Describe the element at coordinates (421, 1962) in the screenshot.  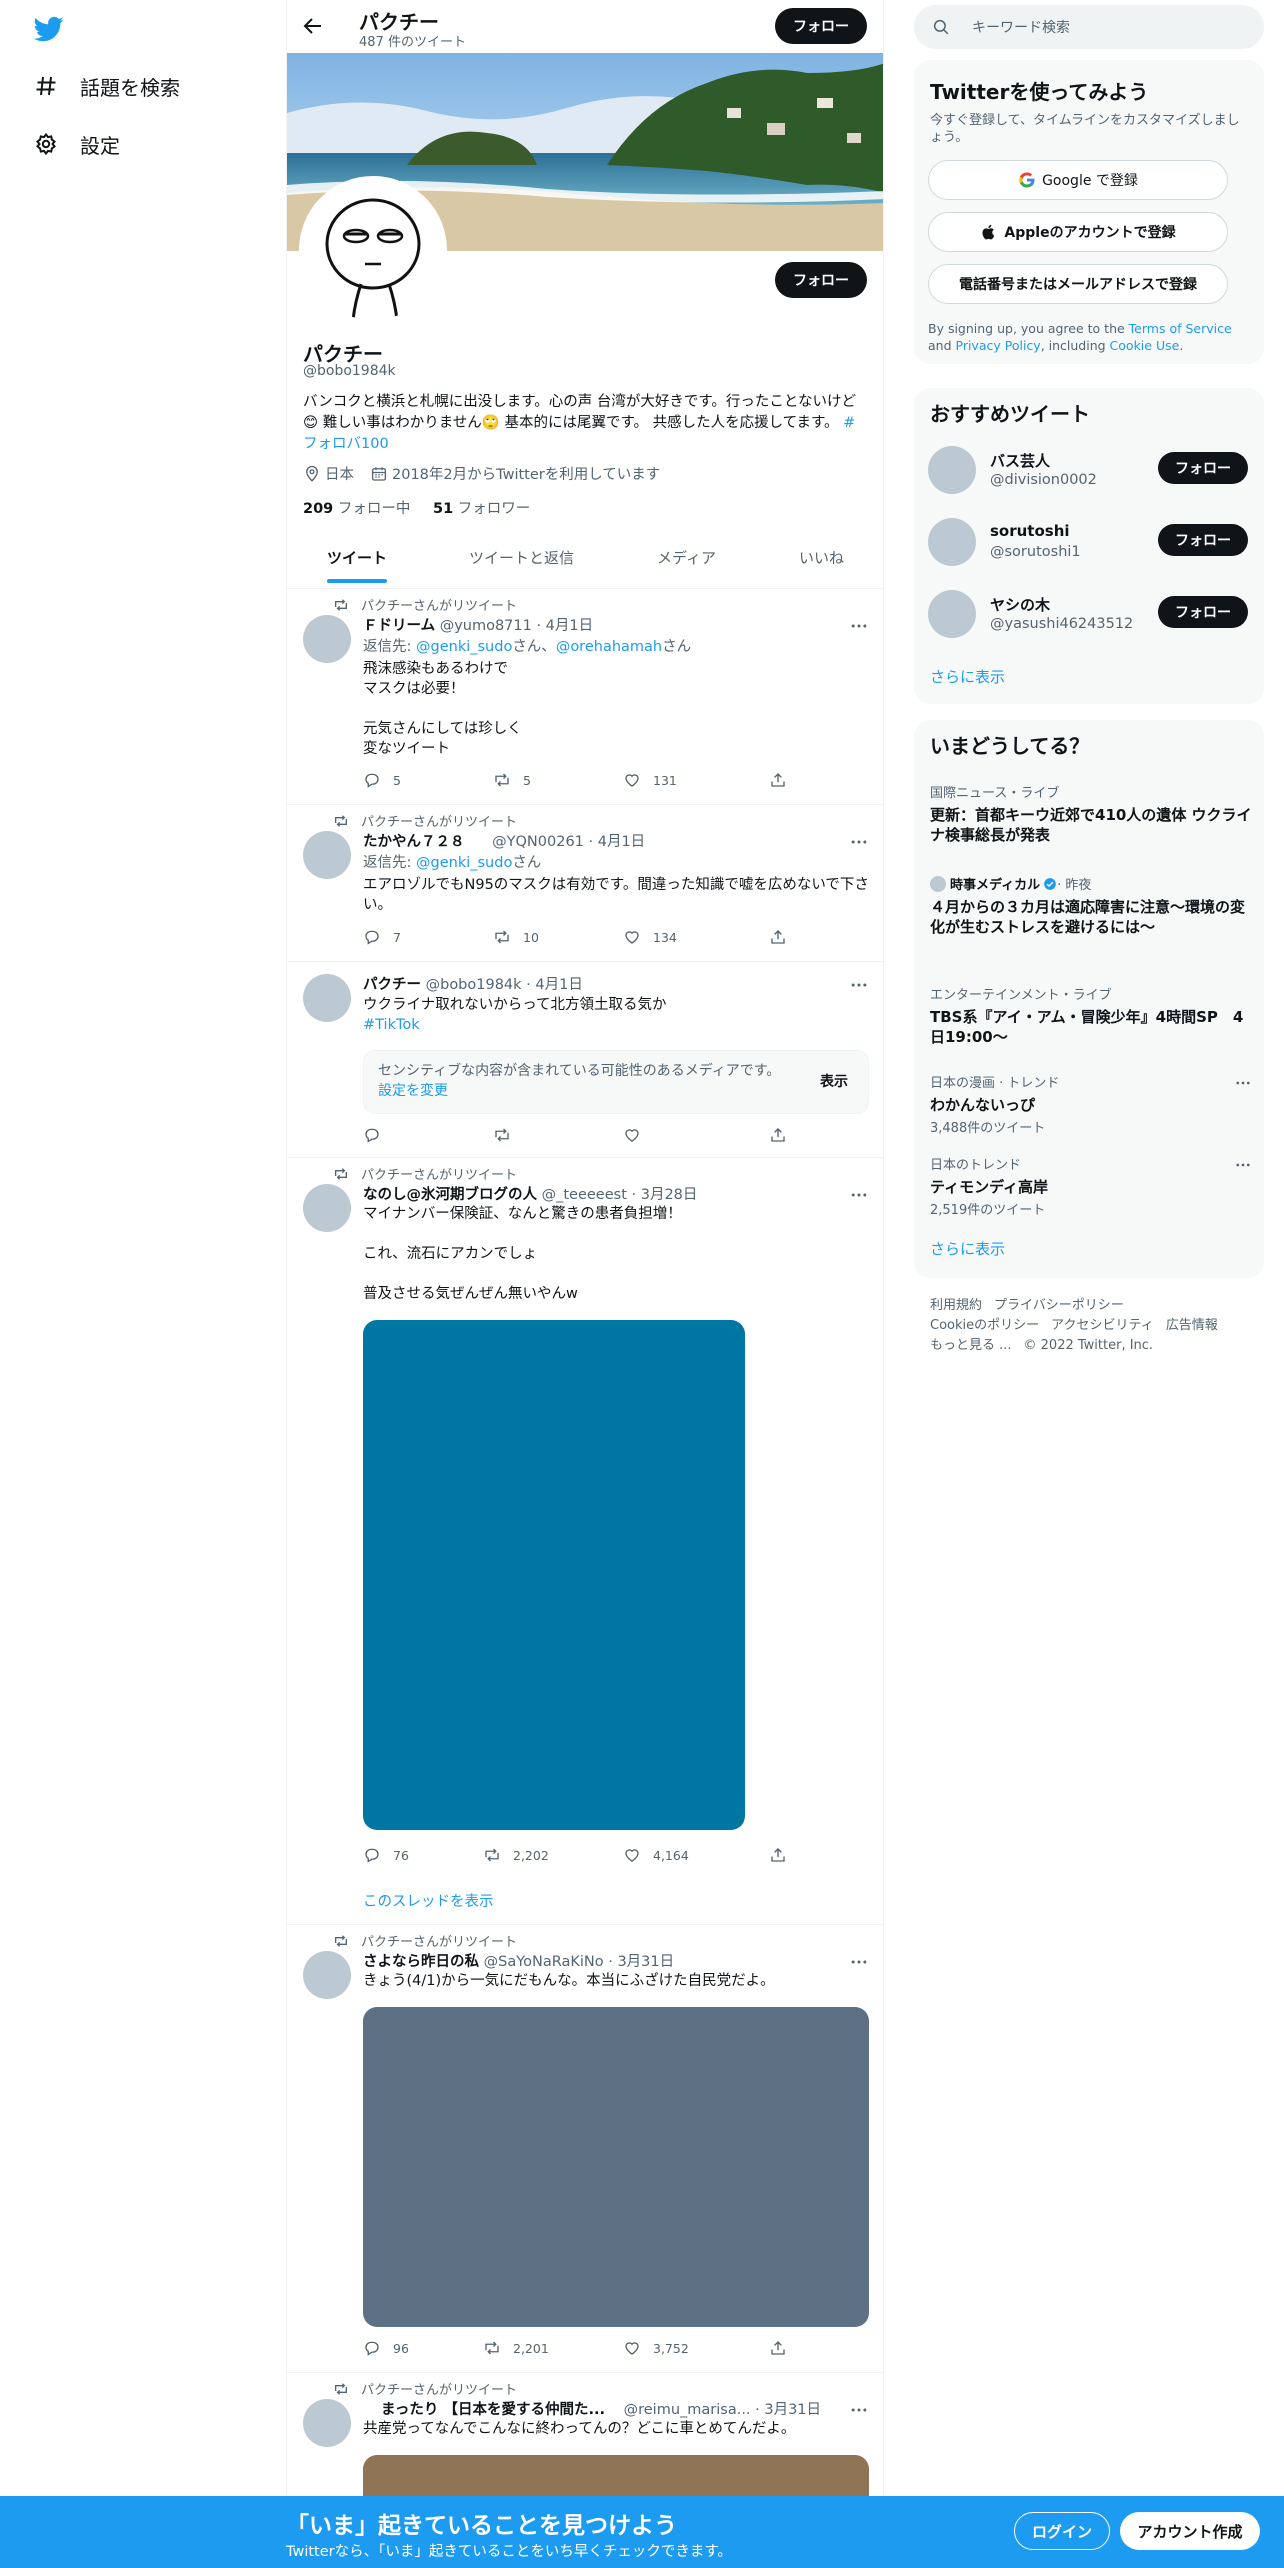
I see `tweet-author-name: さよなら昨日の私` at that location.